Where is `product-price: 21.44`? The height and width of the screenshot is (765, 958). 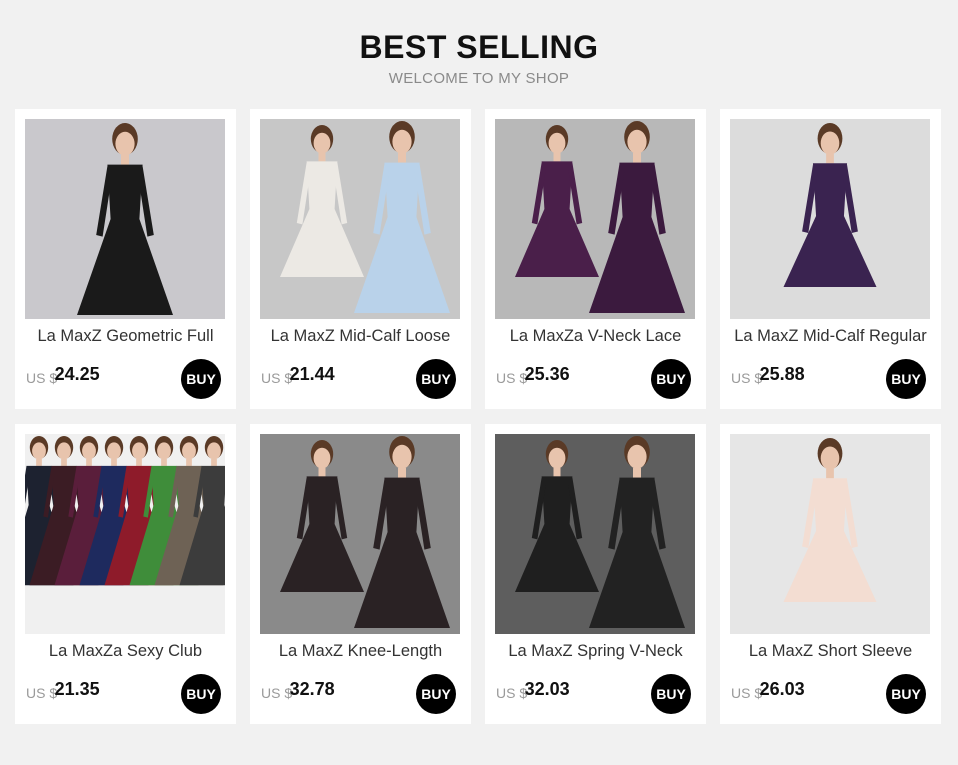 product-price: 21.44 is located at coordinates (312, 374).